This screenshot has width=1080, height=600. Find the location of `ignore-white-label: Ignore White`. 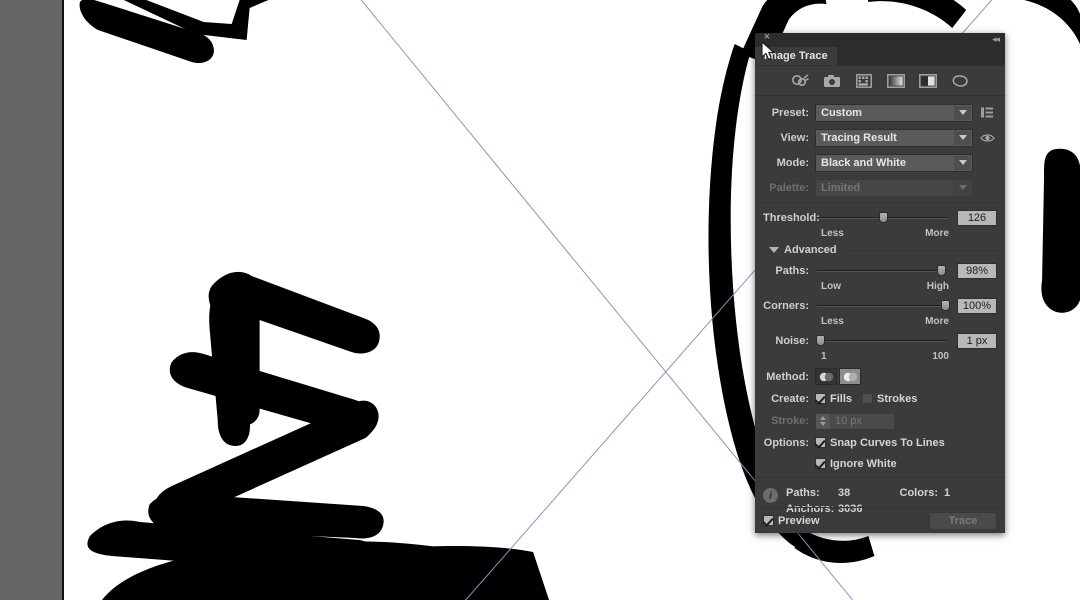

ignore-white-label: Ignore White is located at coordinates (863, 463).